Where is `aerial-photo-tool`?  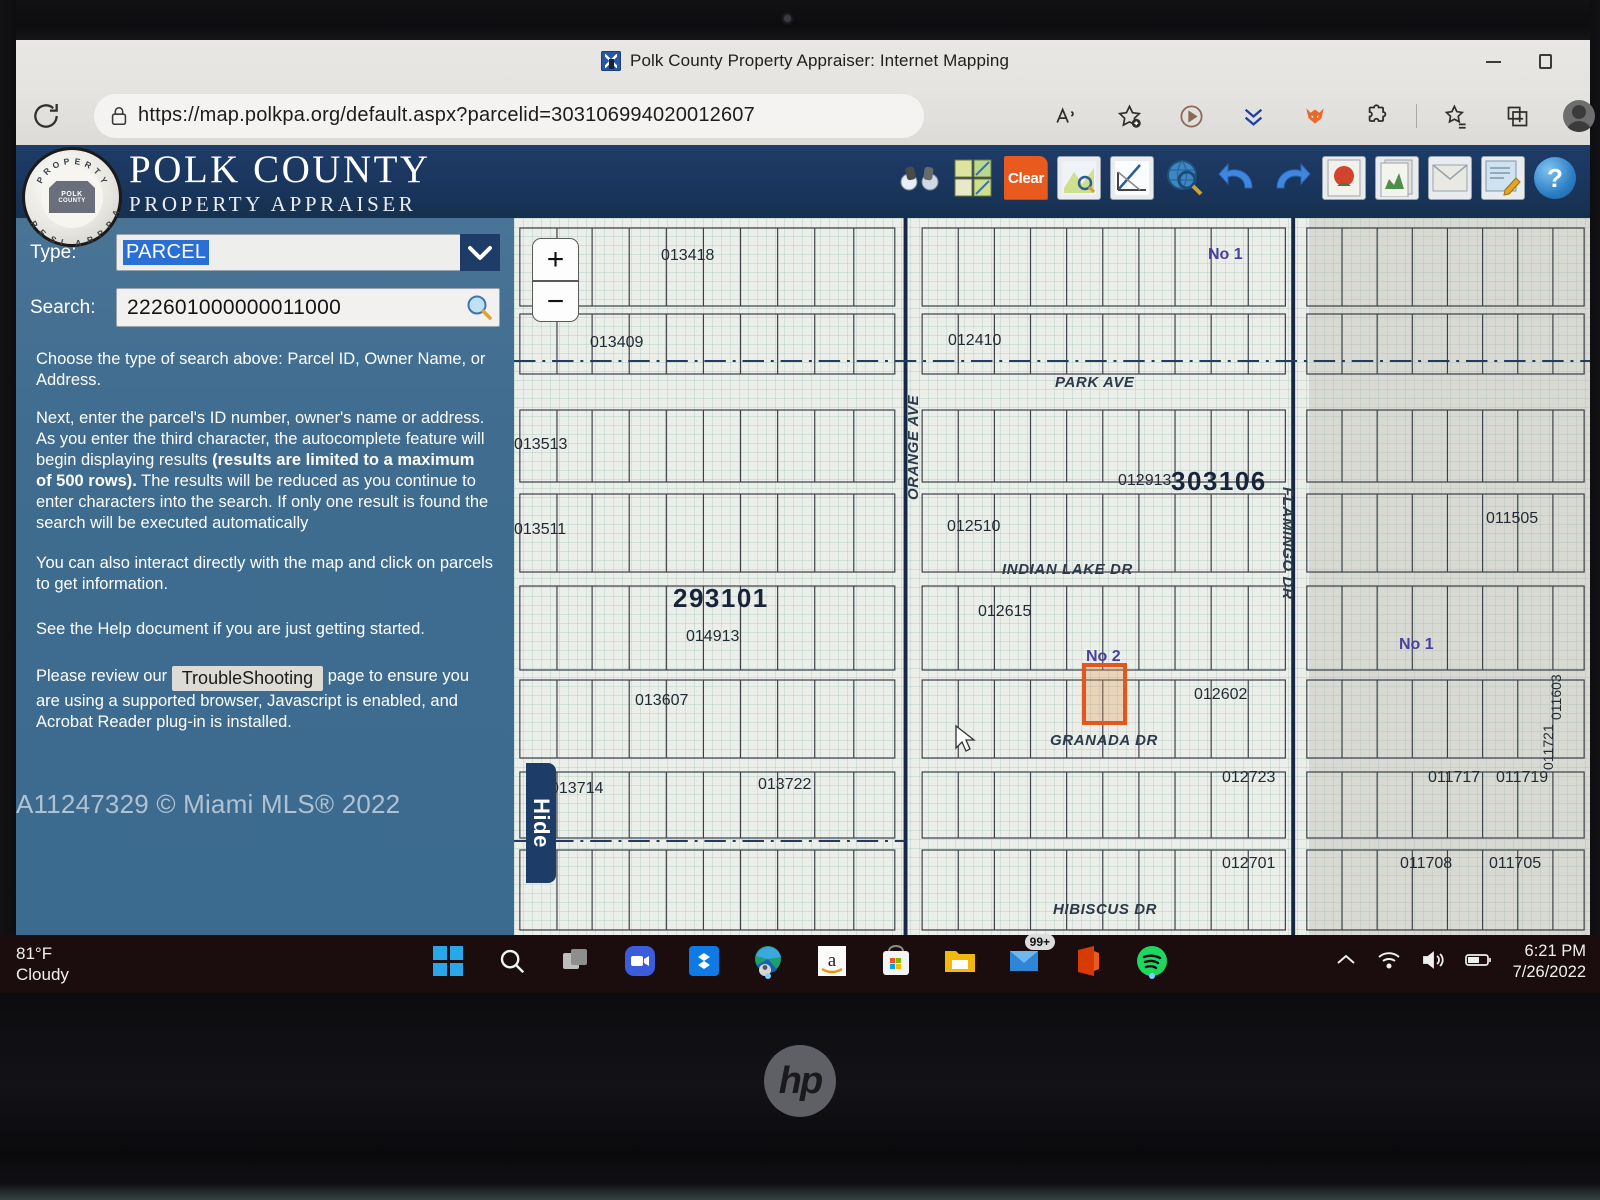 aerial-photo-tool is located at coordinates (1344, 178).